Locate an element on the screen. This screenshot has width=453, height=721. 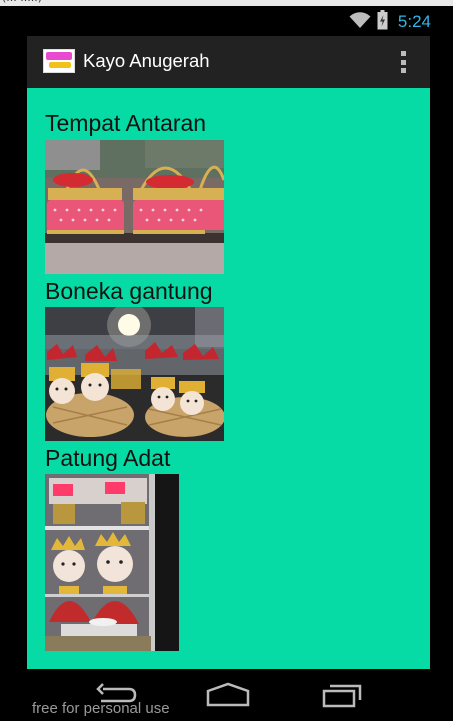
recent-apps-icon is located at coordinates (343, 695).